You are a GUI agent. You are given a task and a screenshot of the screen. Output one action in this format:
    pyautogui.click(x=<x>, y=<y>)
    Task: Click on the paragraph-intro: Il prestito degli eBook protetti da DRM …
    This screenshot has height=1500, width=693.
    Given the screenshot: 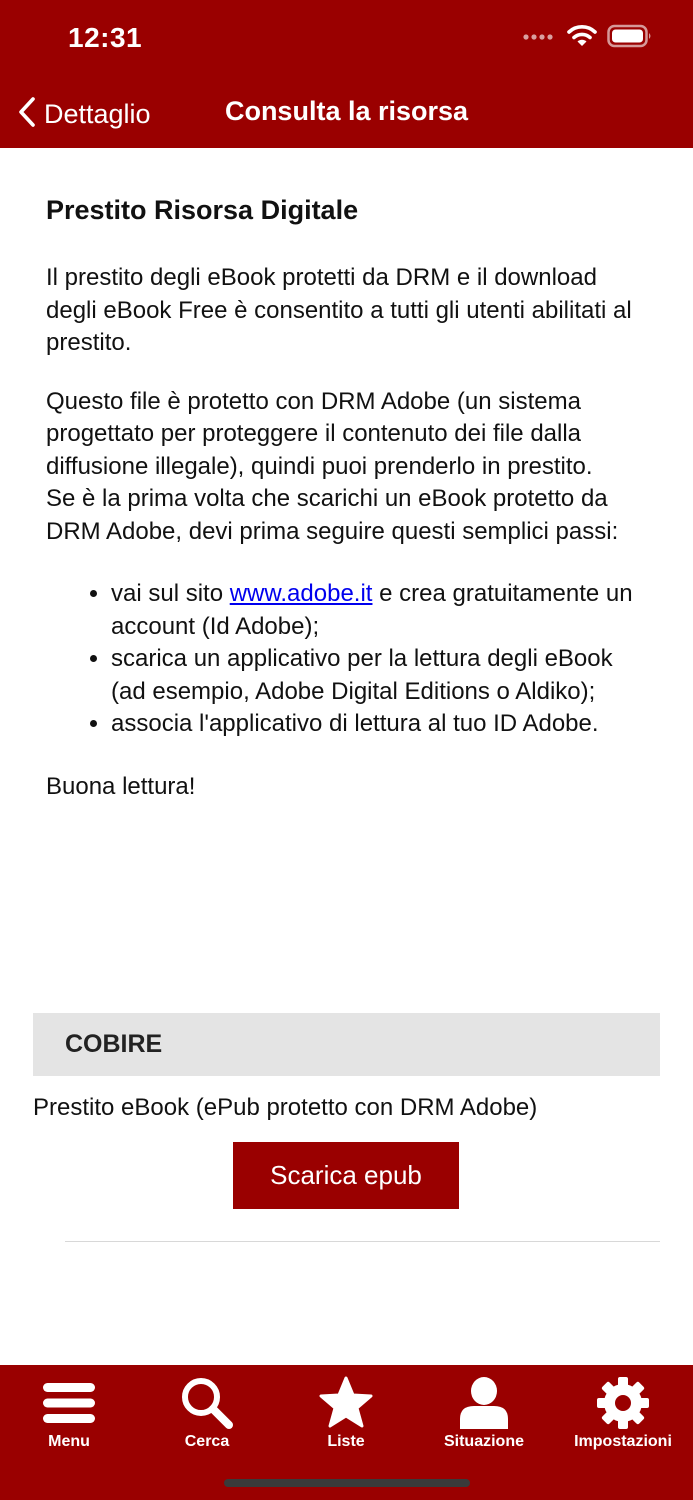 What is the action you would take?
    pyautogui.click(x=339, y=310)
    